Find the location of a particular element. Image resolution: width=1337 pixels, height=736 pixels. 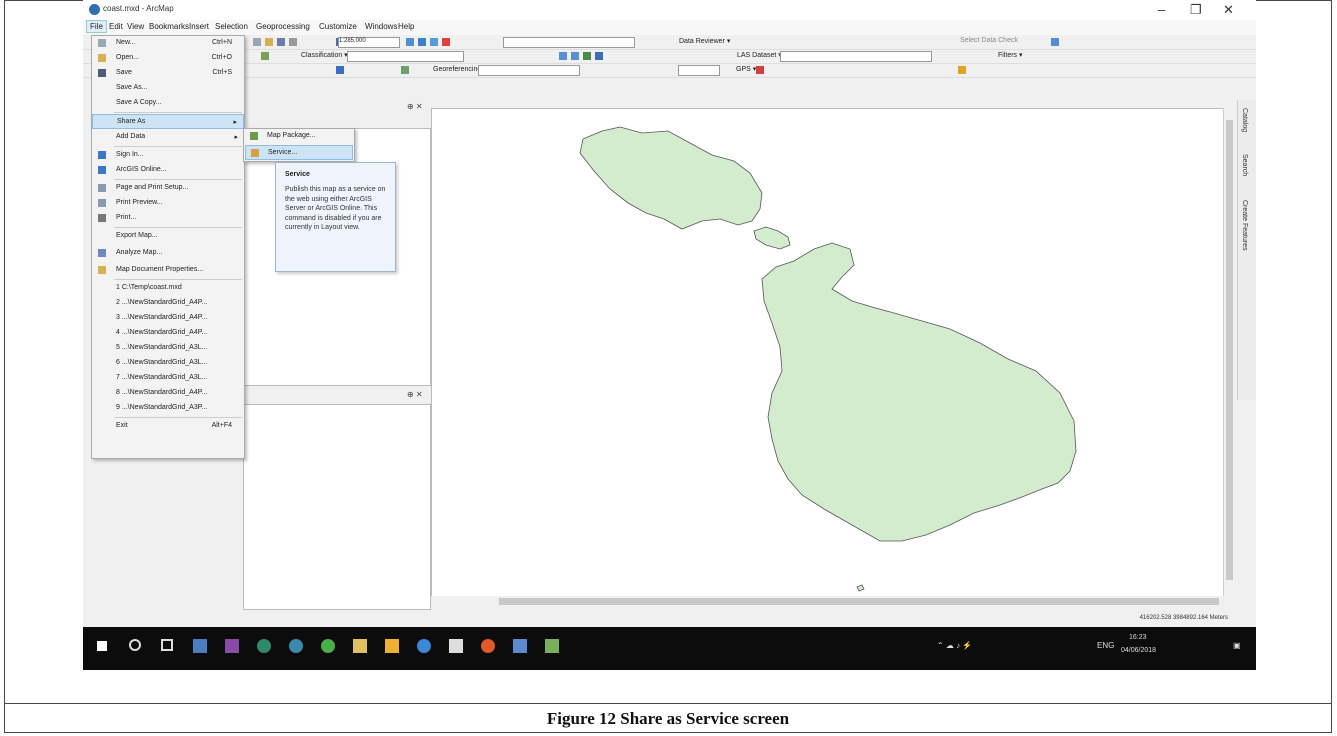

language-indicator: ENG is located at coordinates (1105, 645).